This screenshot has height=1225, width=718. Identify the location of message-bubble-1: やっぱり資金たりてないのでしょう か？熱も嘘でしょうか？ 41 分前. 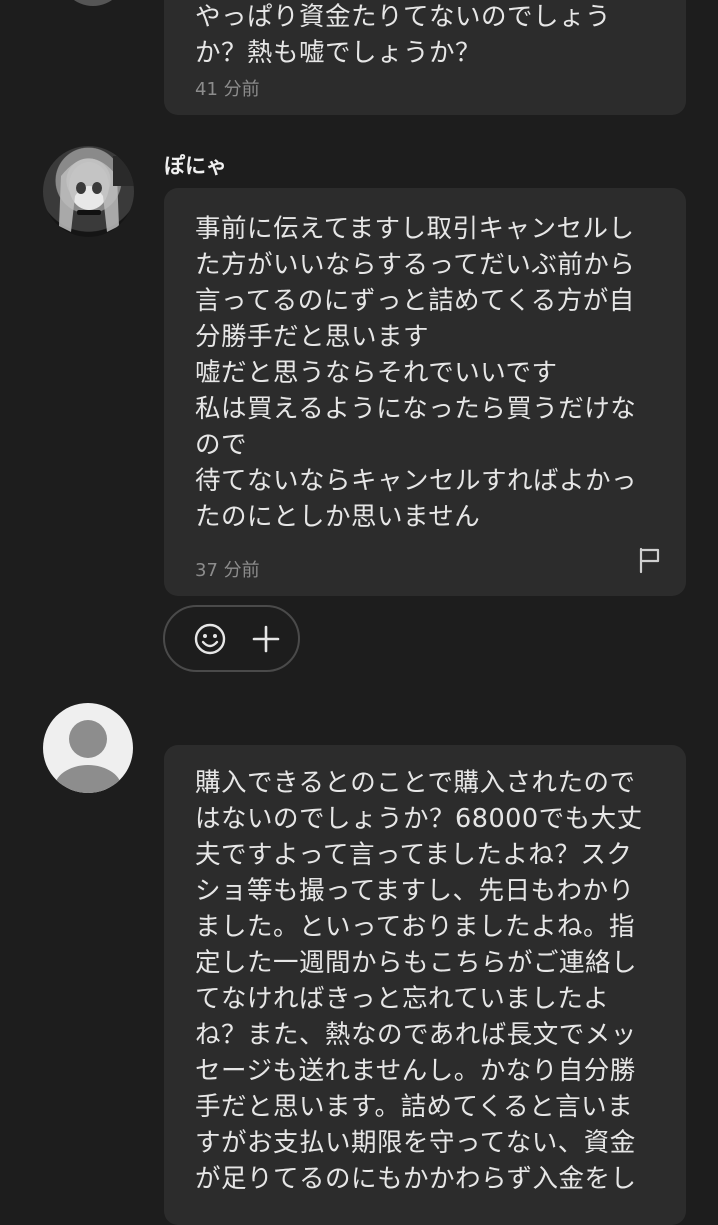
(425, 57).